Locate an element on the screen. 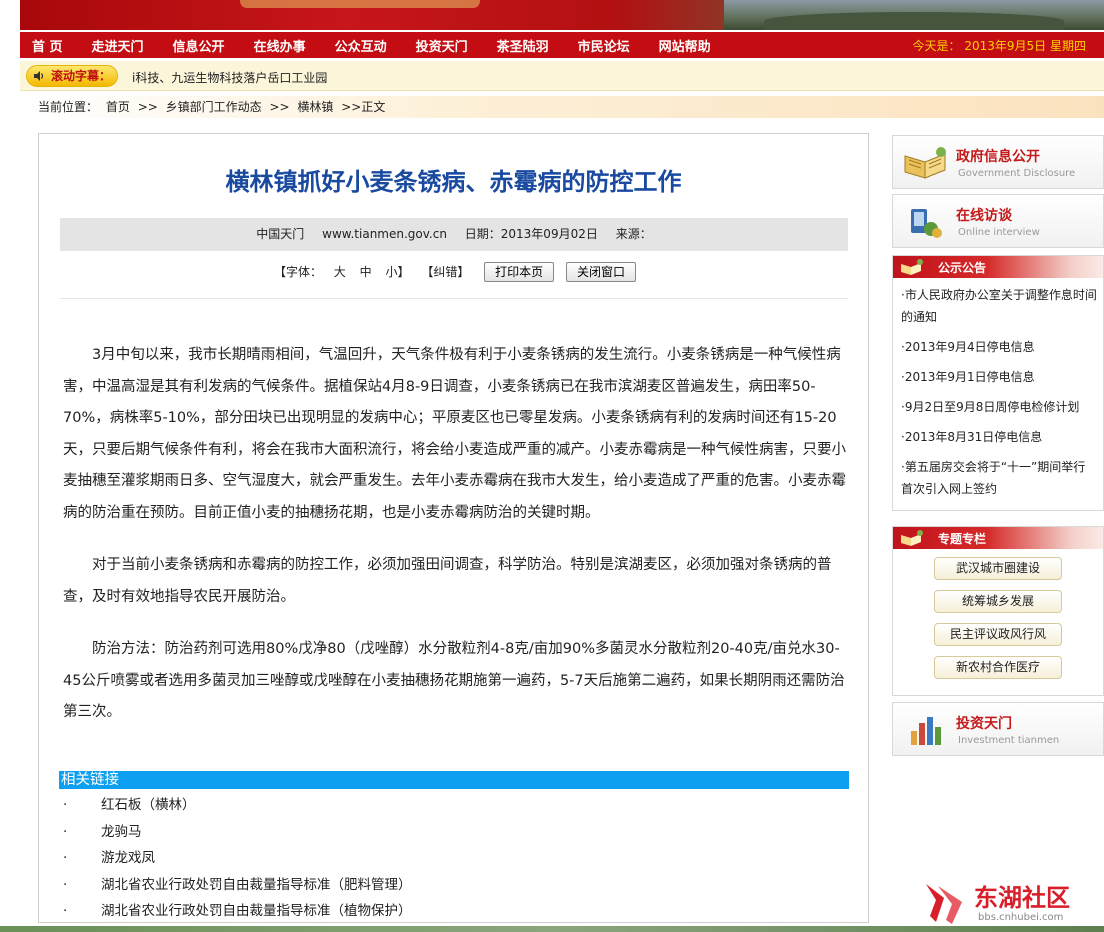 The image size is (1104, 932). nav-item-interaction: 公众互动 is located at coordinates (361, 45).